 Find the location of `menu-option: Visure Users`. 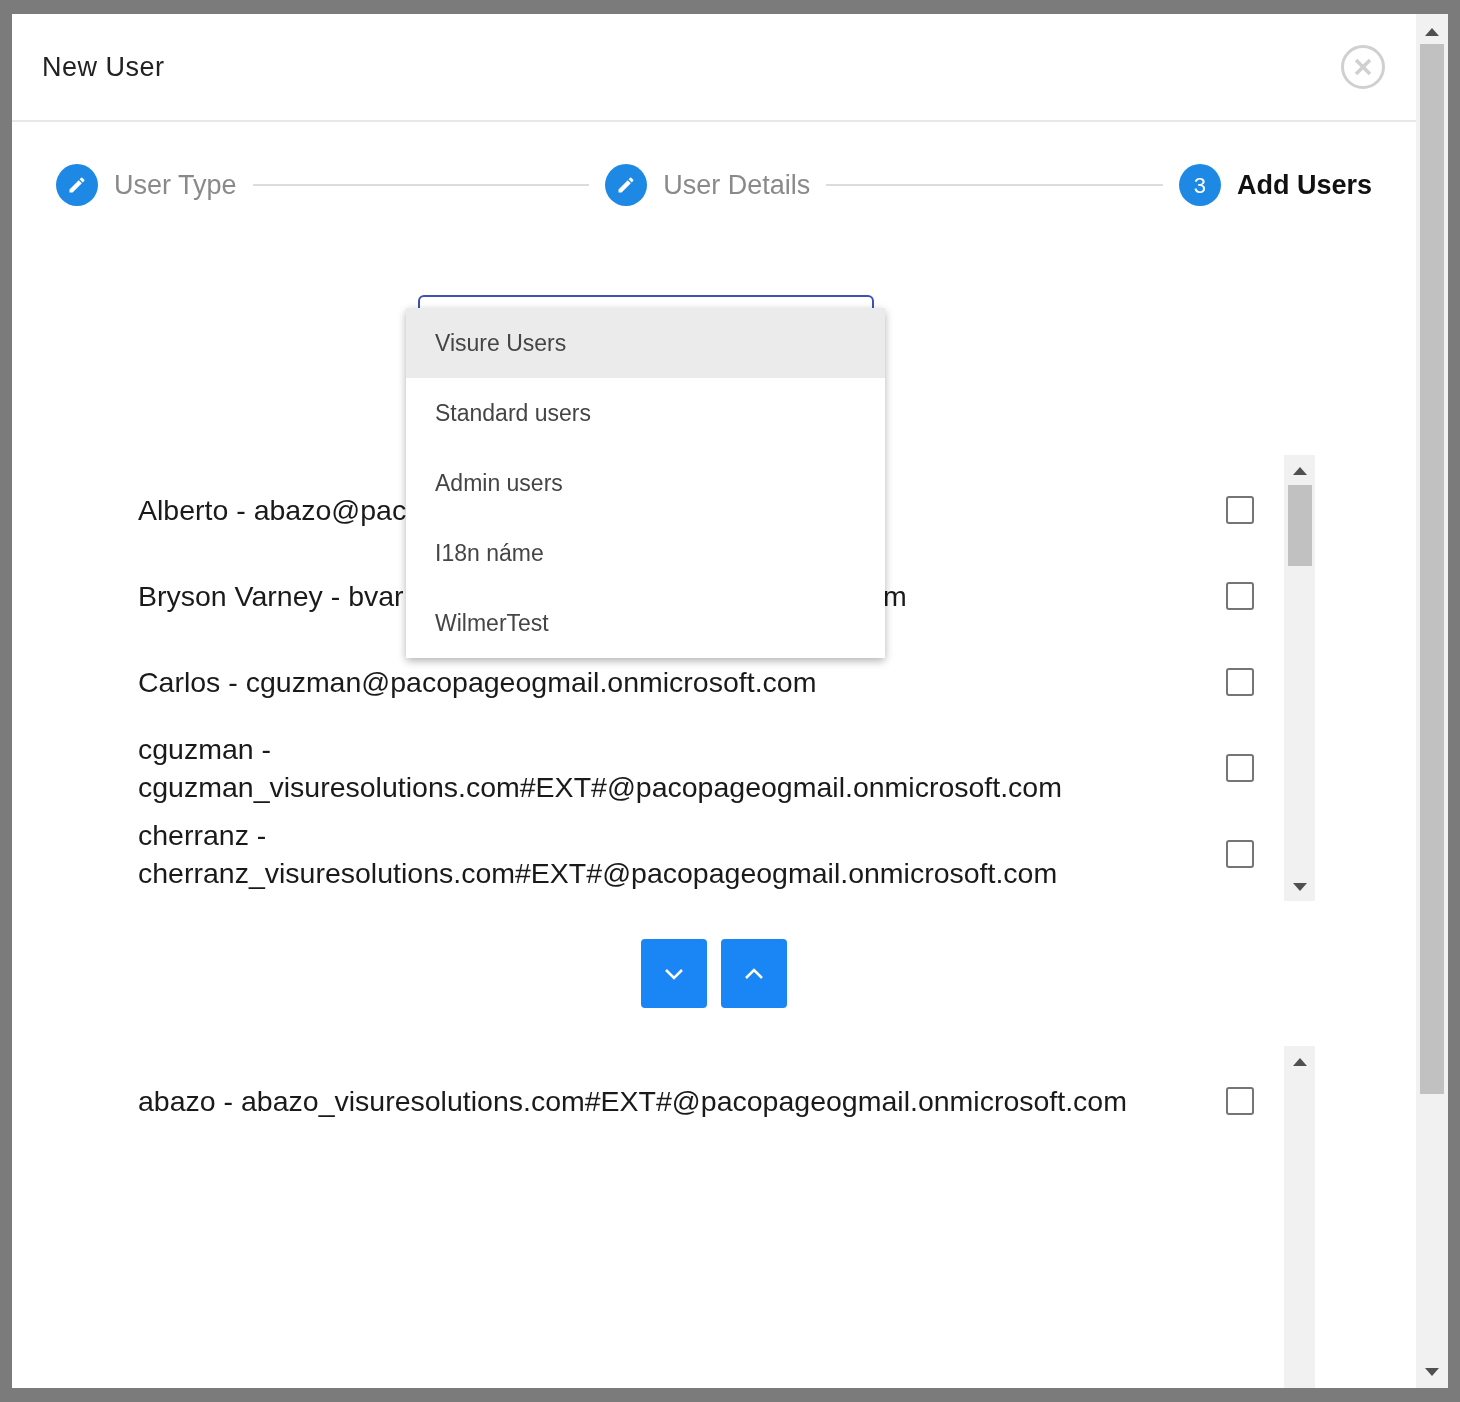

menu-option: Visure Users is located at coordinates (645, 343).